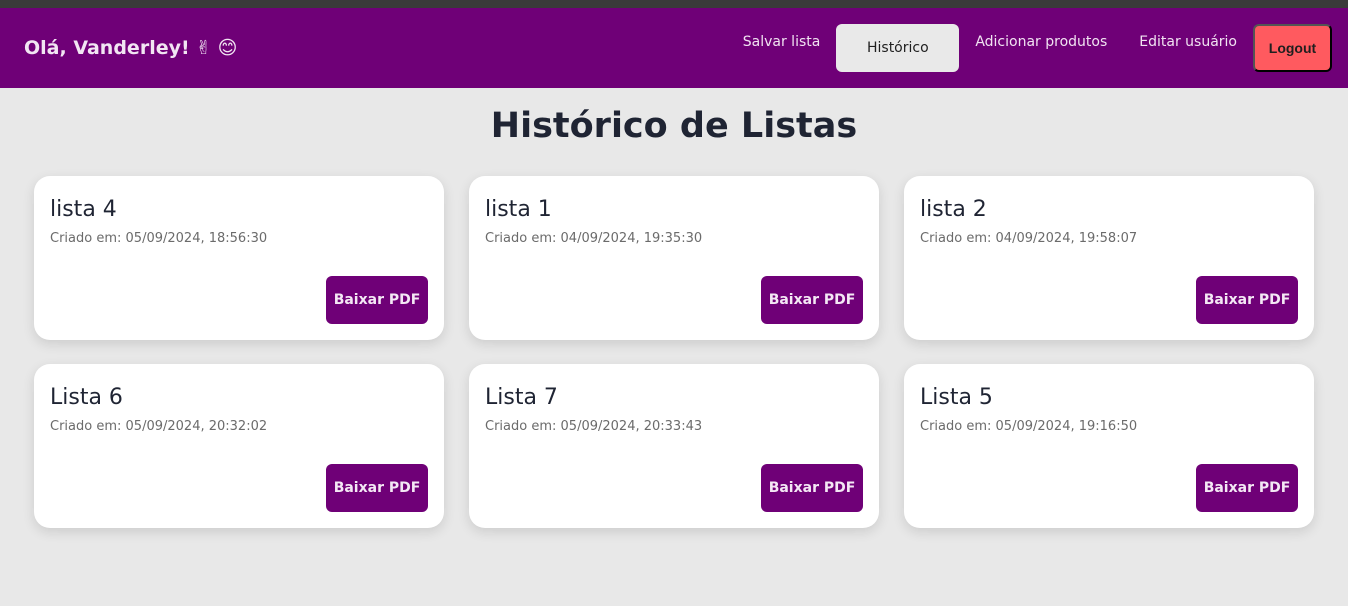  What do you see at coordinates (1066, 426) in the screenshot?
I see `created-date: 05/09/2024, 19:16:50` at bounding box center [1066, 426].